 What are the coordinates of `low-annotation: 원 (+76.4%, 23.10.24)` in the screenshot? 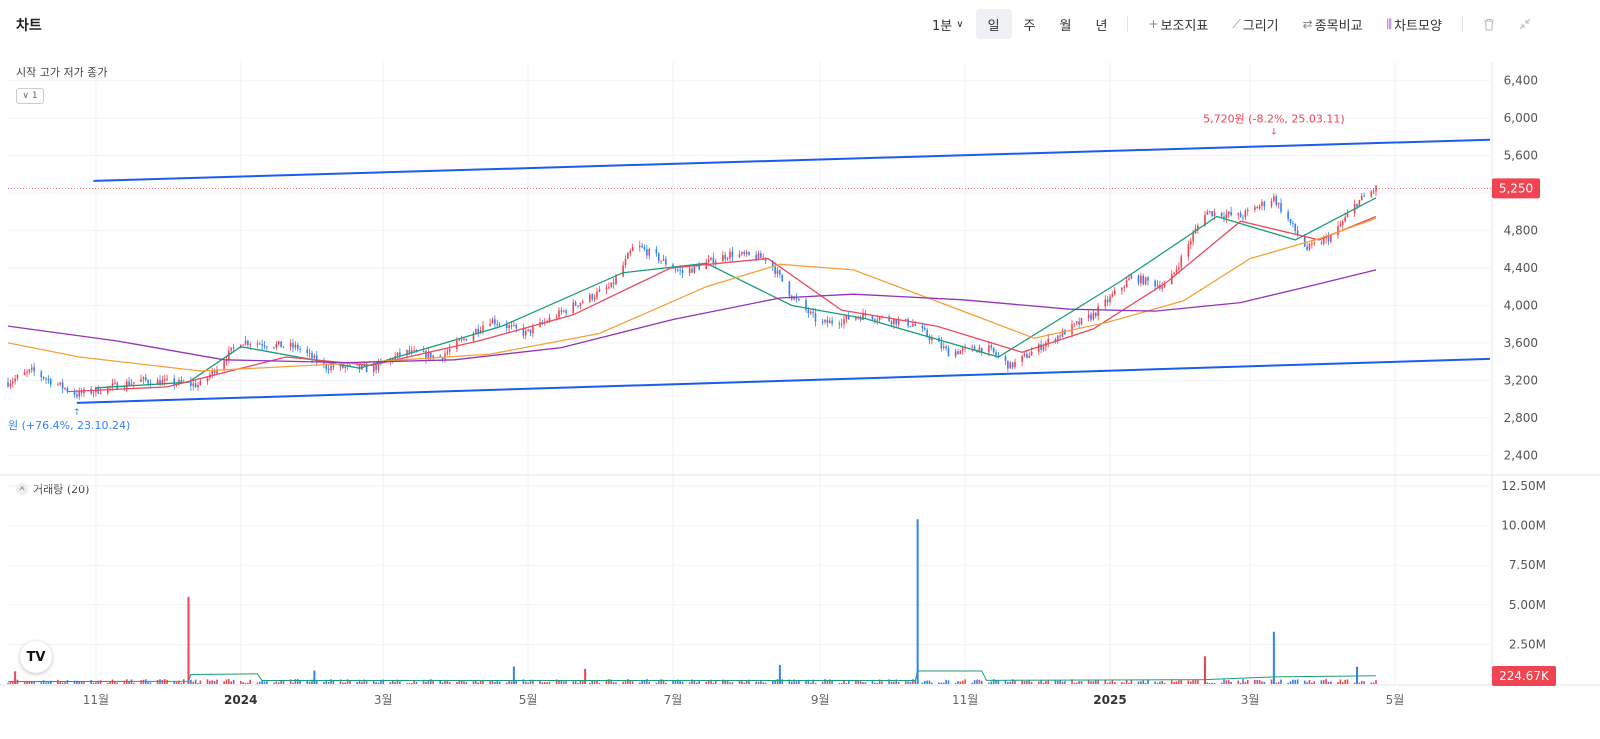 It's located at (69, 425).